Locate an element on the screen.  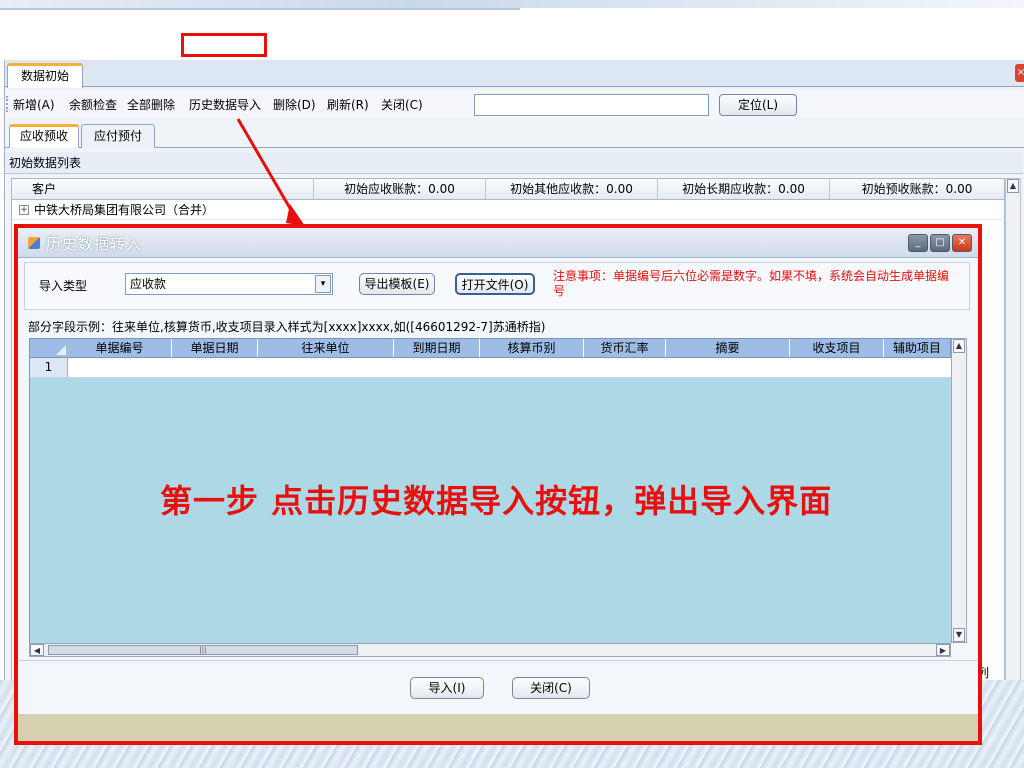
close-icon: ✕ is located at coordinates (962, 243).